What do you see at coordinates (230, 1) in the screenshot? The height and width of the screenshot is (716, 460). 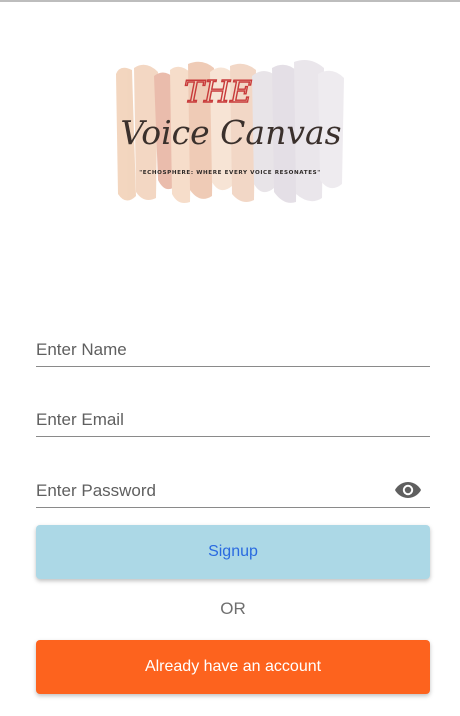 I see `top-border` at bounding box center [230, 1].